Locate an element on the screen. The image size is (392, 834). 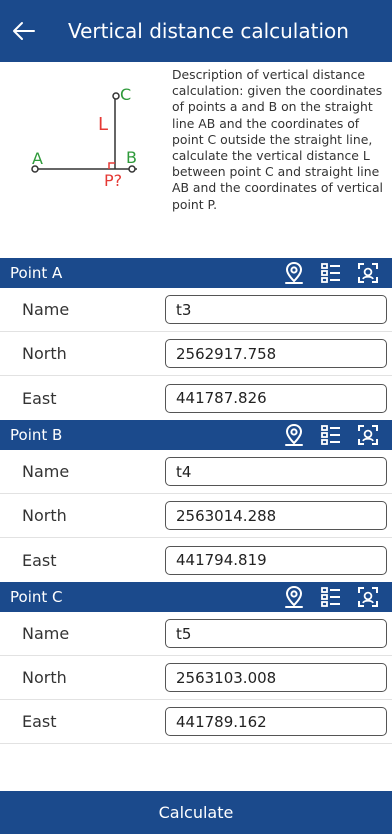
section-title: Point B is located at coordinates (36, 435).